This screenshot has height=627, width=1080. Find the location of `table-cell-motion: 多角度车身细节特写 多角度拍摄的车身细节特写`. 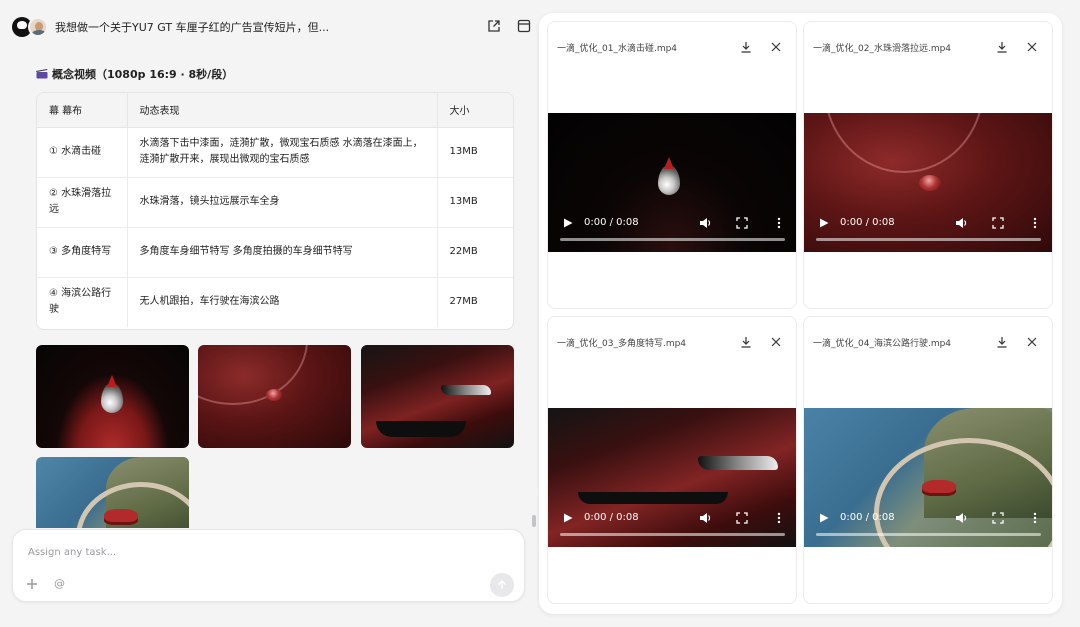

table-cell-motion: 多角度车身细节特写 多角度拍摄的车身细节特写 is located at coordinates (282, 252).